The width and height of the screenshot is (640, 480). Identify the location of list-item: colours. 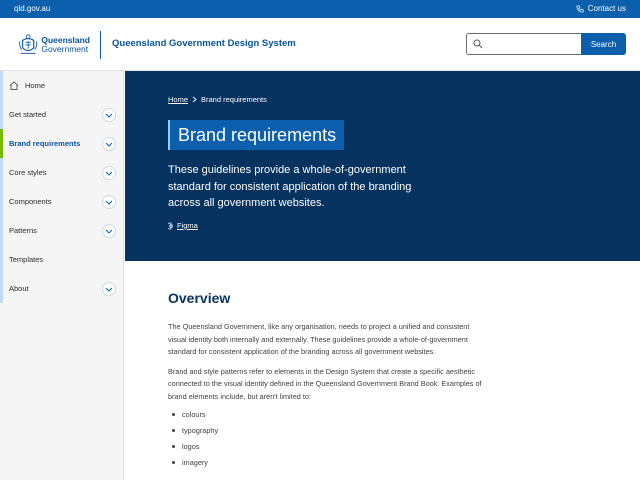
(328, 418).